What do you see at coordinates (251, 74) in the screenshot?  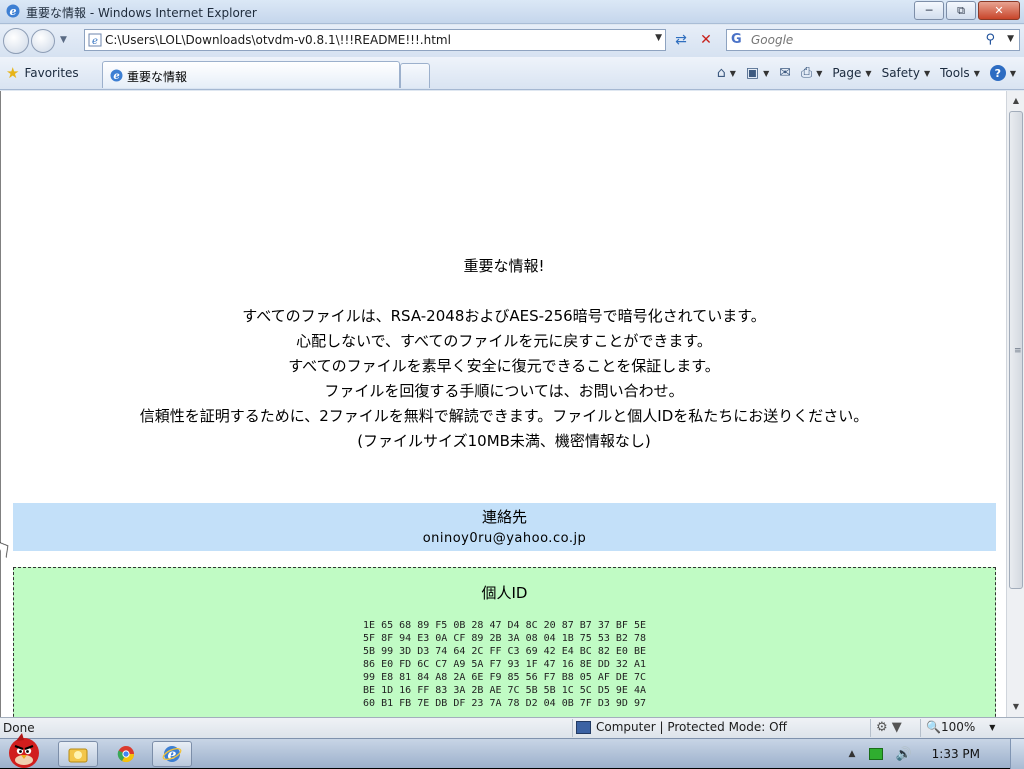 I see `browser-tab: e 重要な情報` at bounding box center [251, 74].